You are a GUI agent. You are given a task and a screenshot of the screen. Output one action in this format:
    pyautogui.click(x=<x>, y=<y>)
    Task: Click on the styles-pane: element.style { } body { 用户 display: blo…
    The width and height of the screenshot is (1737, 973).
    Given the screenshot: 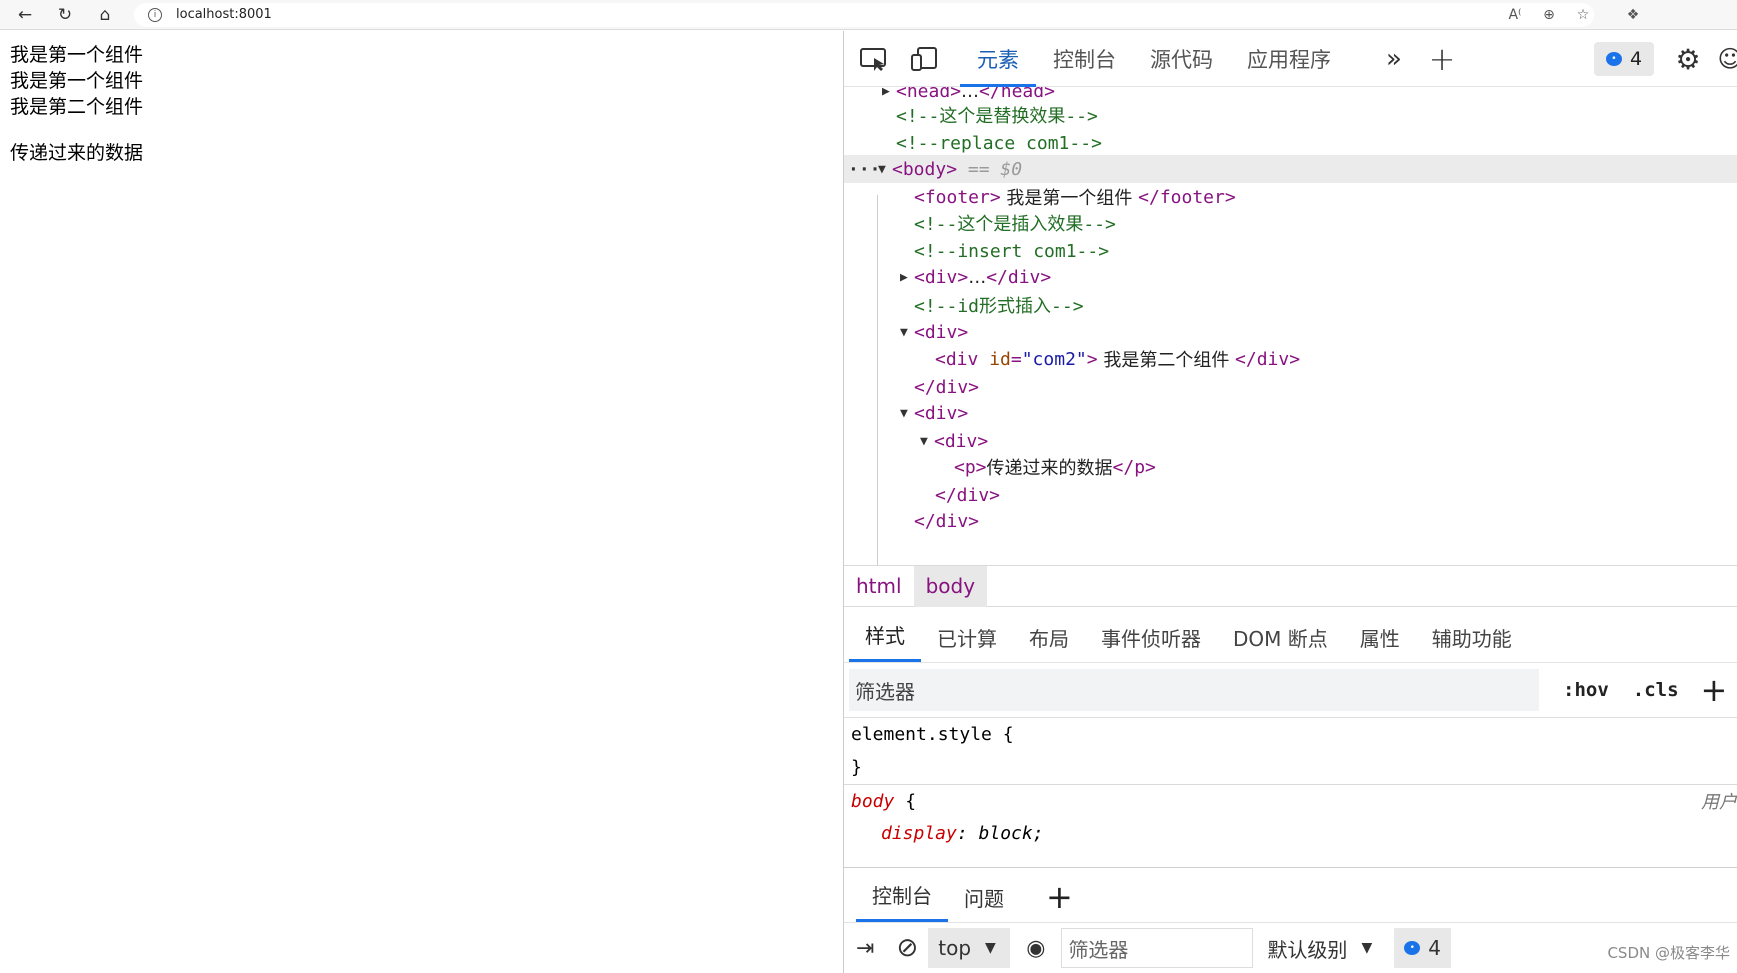 What is the action you would take?
    pyautogui.click(x=1290, y=792)
    